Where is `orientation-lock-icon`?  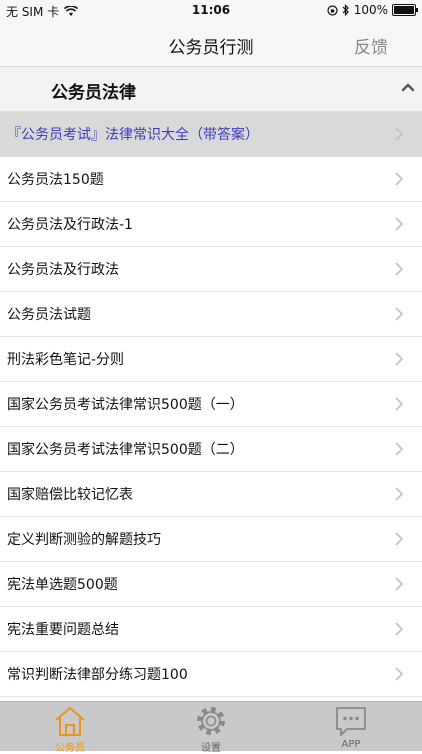 orientation-lock-icon is located at coordinates (332, 10).